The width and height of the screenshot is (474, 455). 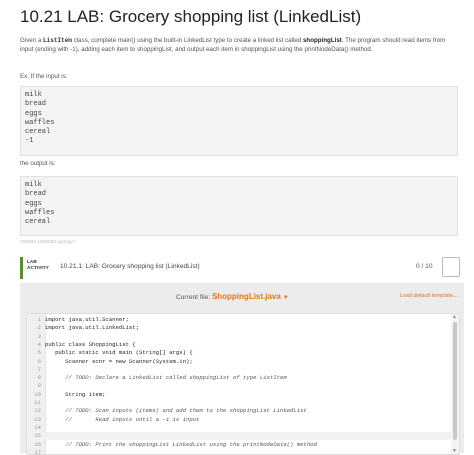 I want to click on current-file-label: Current file:, so click(x=193, y=297).